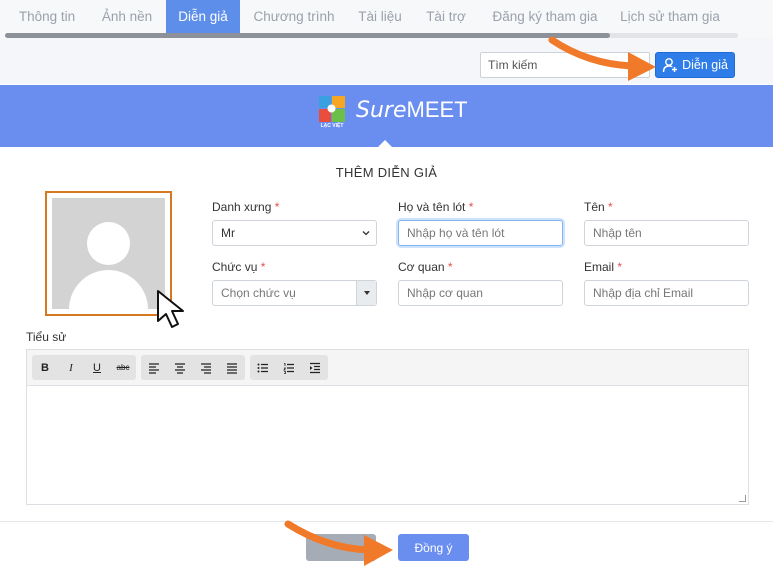  What do you see at coordinates (480, 233) in the screenshot?
I see `last-name-input` at bounding box center [480, 233].